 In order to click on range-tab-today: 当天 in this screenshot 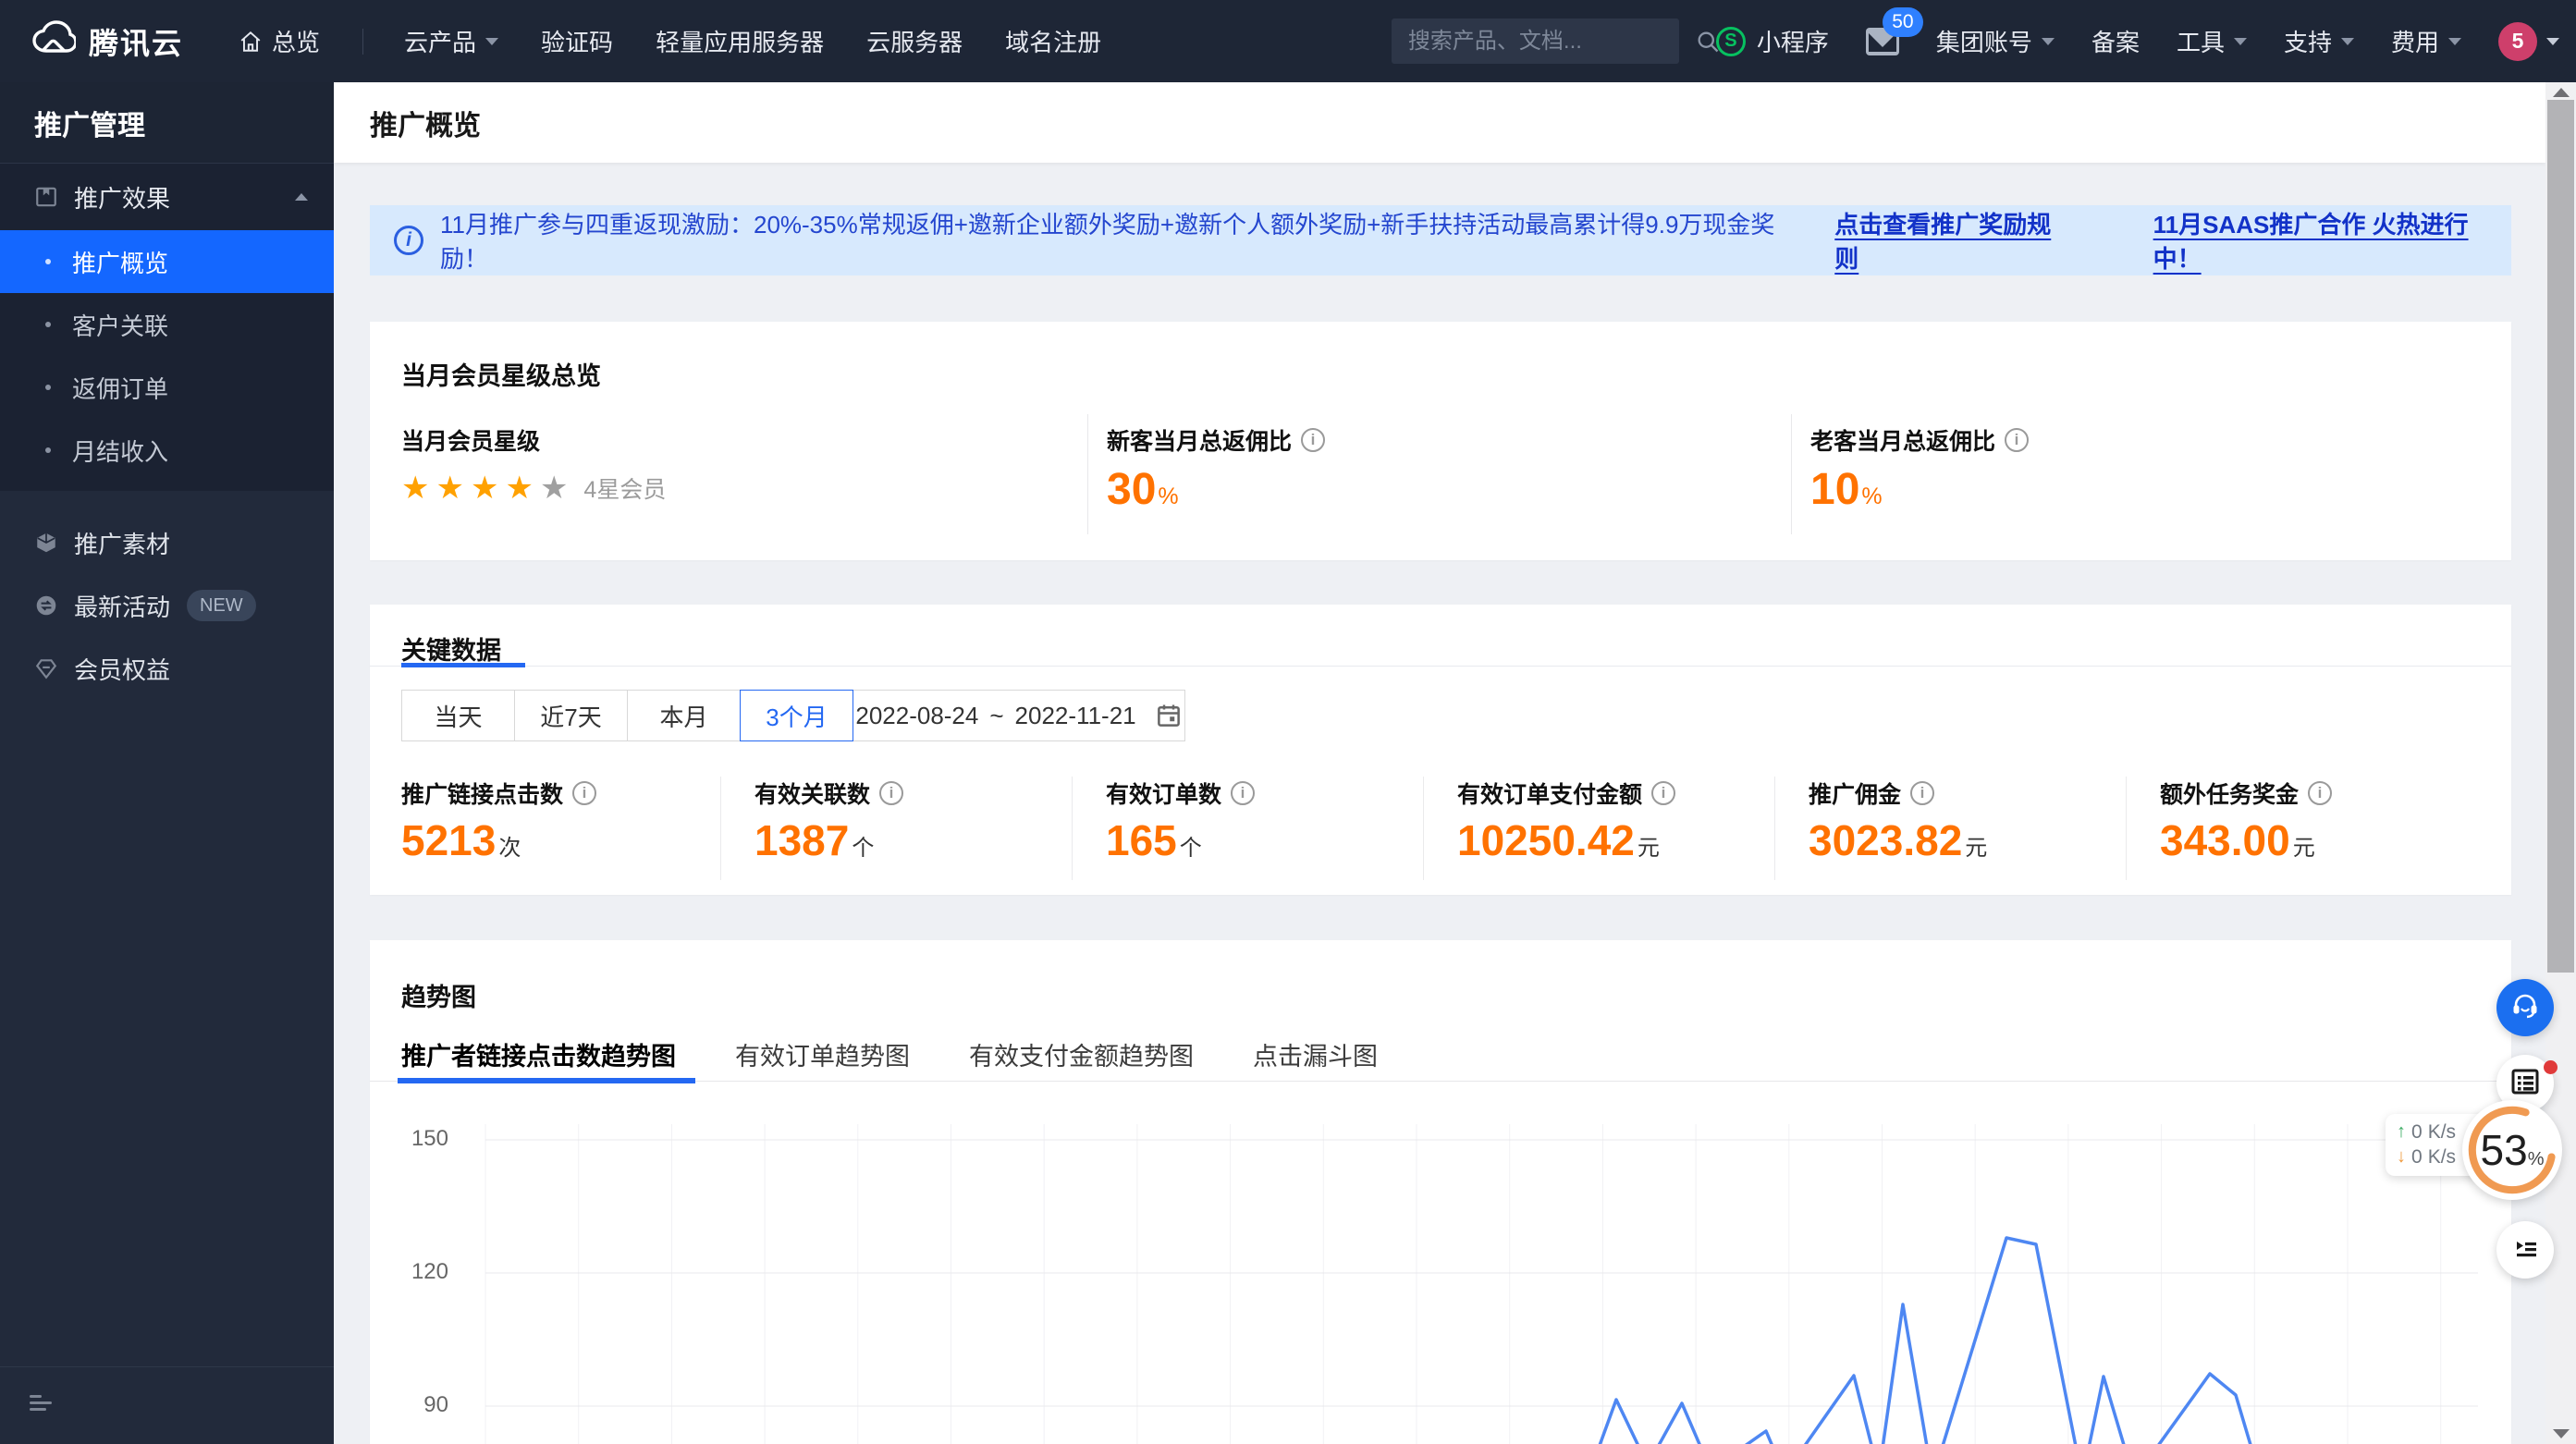, I will do `click(458, 715)`.